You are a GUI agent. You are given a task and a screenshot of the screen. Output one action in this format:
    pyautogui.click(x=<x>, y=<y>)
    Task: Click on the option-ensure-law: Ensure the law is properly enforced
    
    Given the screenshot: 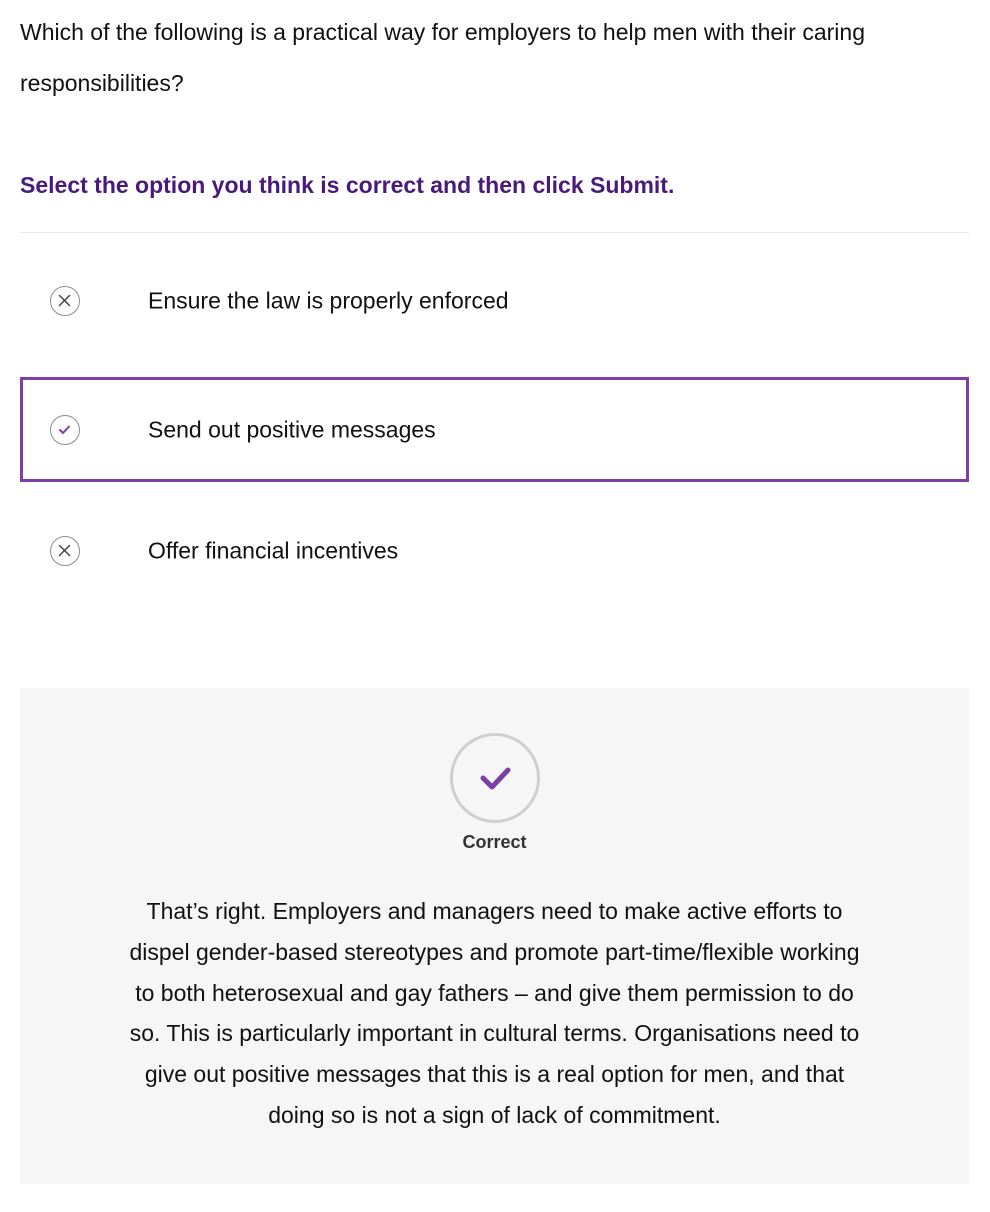 What is the action you would take?
    pyautogui.click(x=494, y=300)
    